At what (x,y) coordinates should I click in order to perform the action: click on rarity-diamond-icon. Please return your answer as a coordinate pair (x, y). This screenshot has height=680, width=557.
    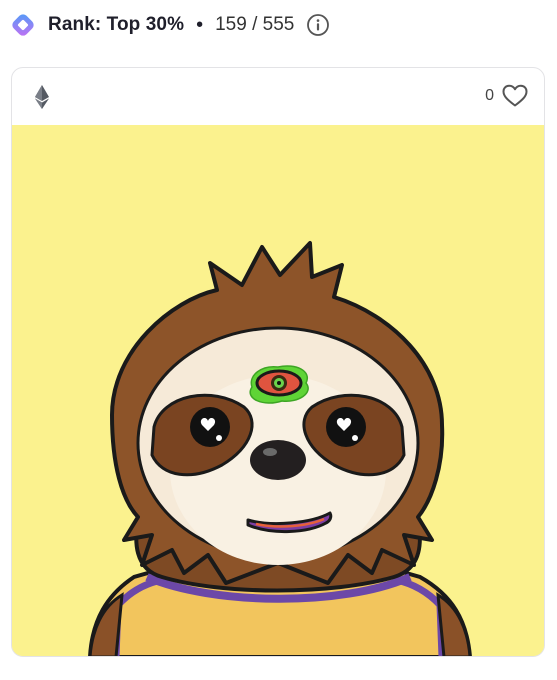
    Looking at the image, I should click on (23, 25).